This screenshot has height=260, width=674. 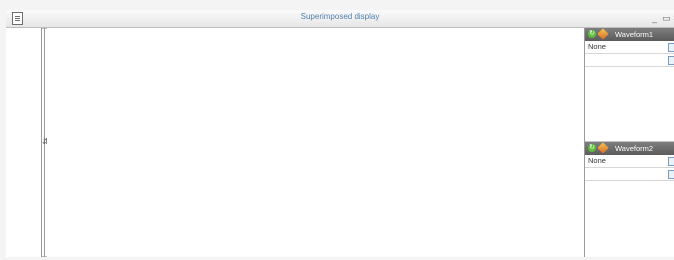 I want to click on window-titlebar: Superimposed display _ ▭ ×, so click(x=340, y=19).